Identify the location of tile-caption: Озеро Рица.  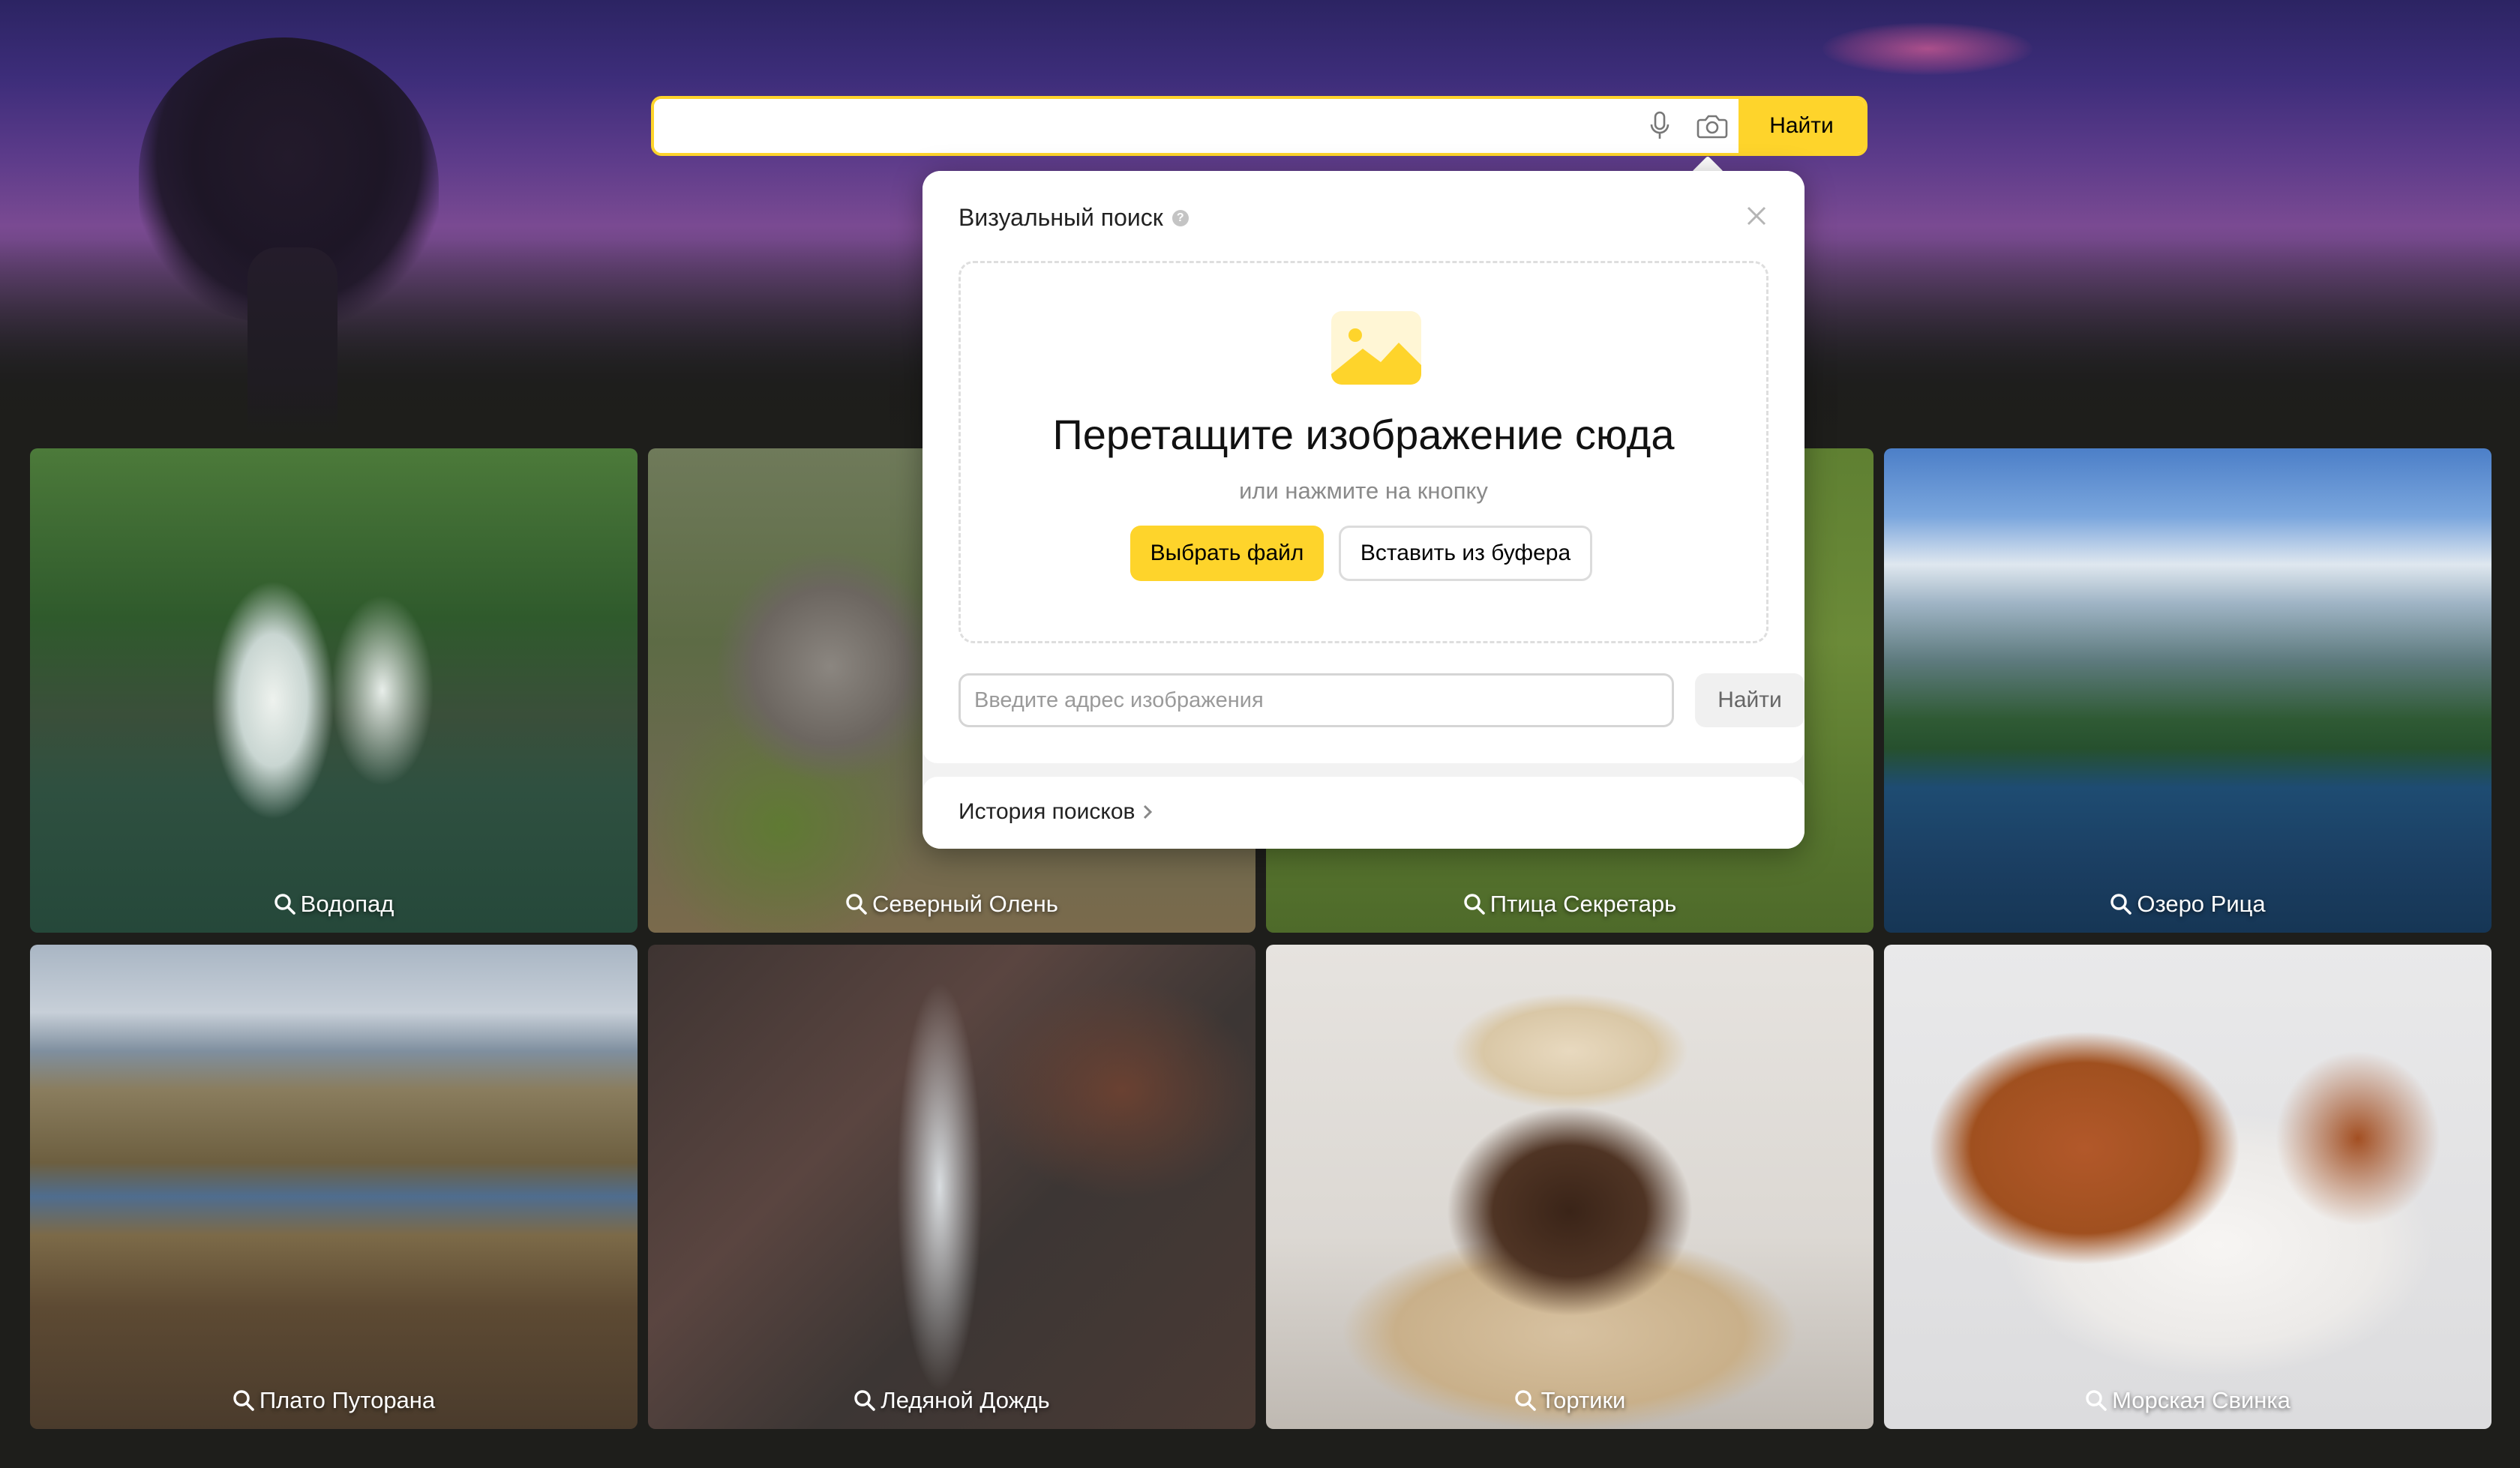
(2188, 905).